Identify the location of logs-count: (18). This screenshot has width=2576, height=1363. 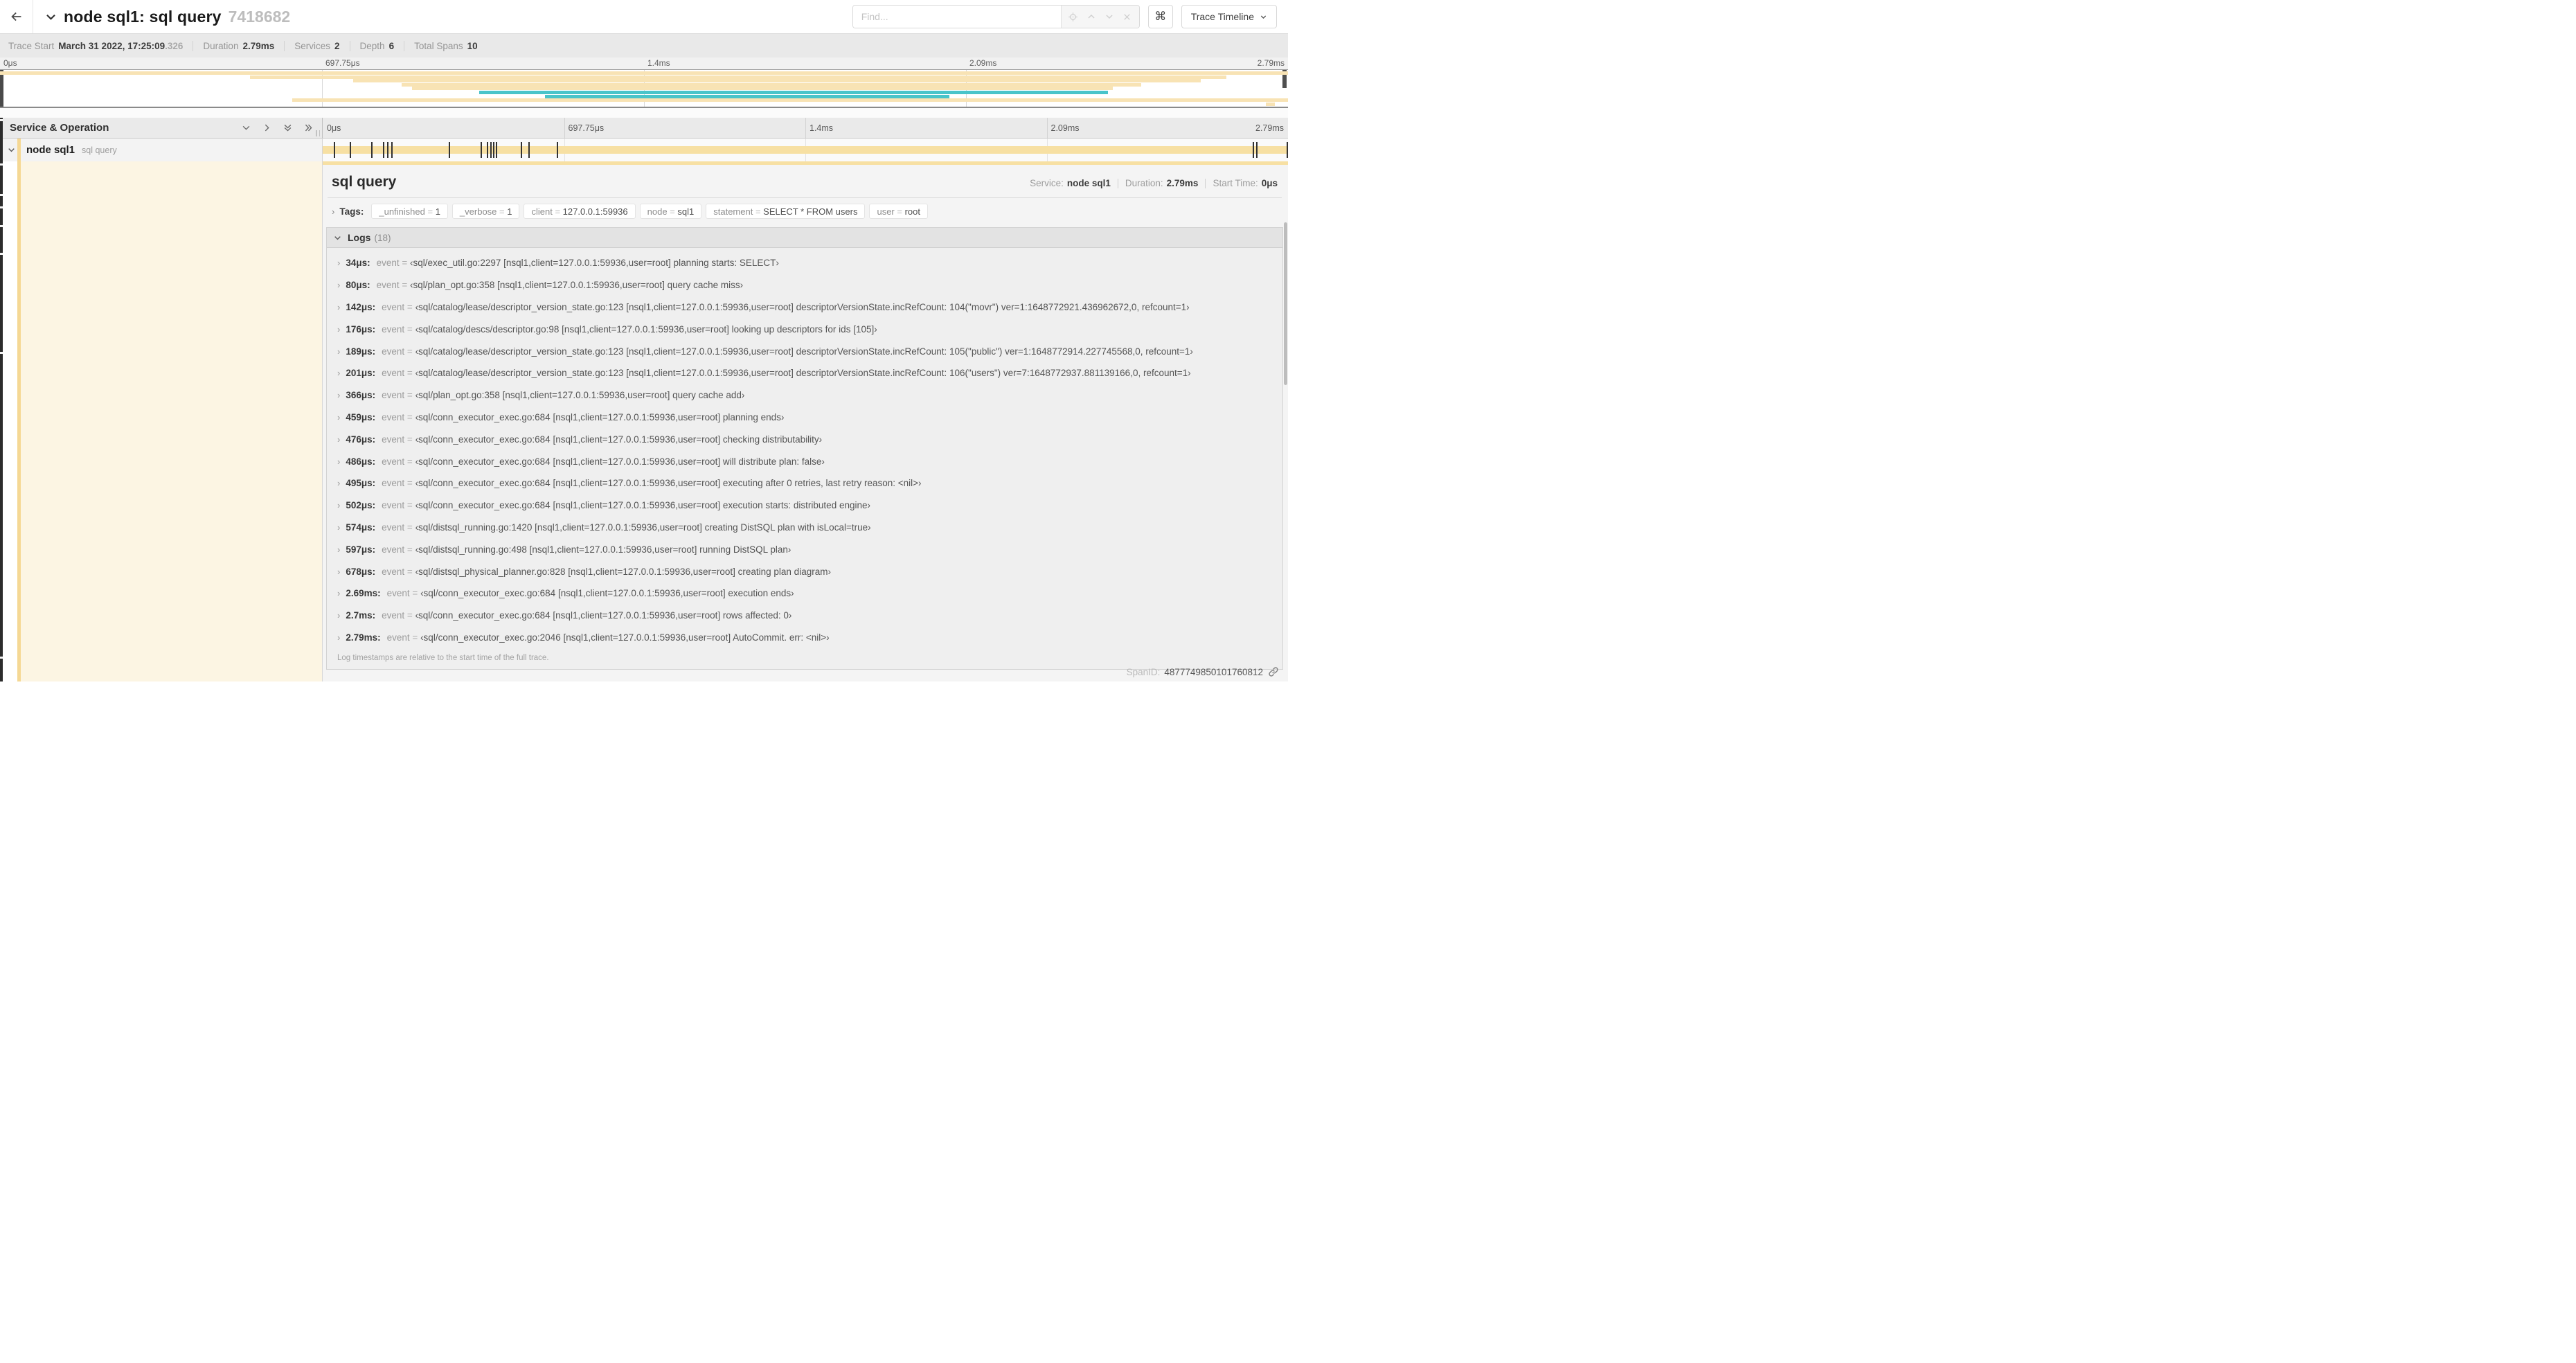
(382, 238).